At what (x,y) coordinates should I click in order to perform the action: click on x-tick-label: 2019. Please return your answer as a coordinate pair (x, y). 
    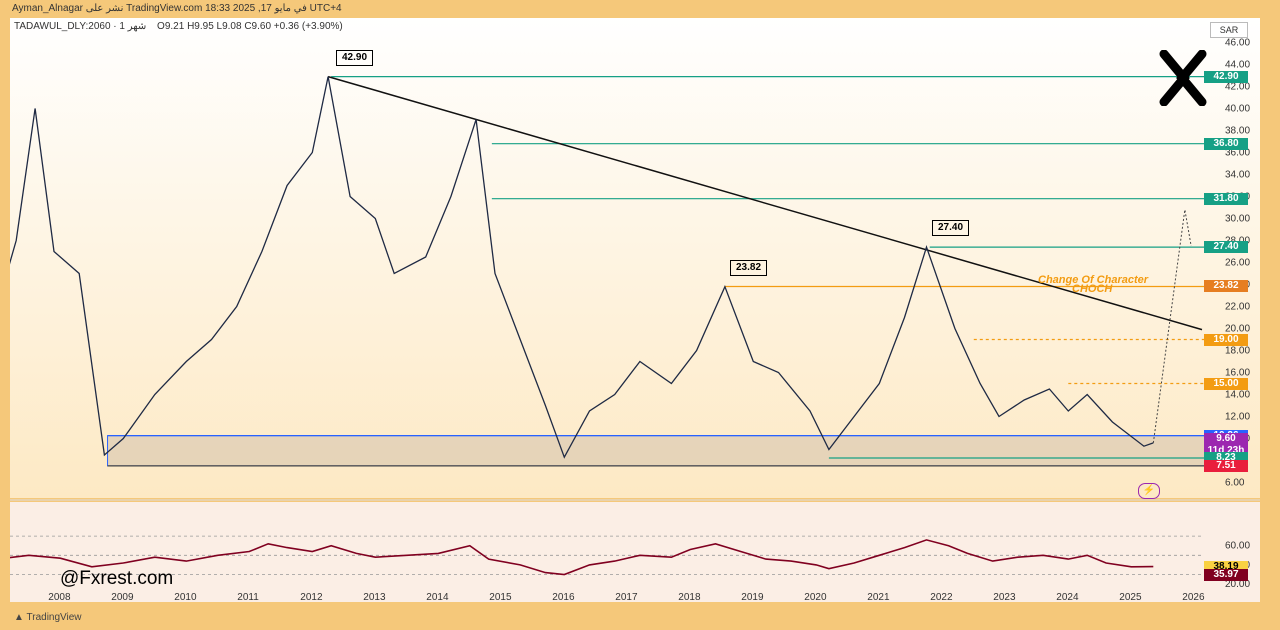
    Looking at the image, I should click on (752, 597).